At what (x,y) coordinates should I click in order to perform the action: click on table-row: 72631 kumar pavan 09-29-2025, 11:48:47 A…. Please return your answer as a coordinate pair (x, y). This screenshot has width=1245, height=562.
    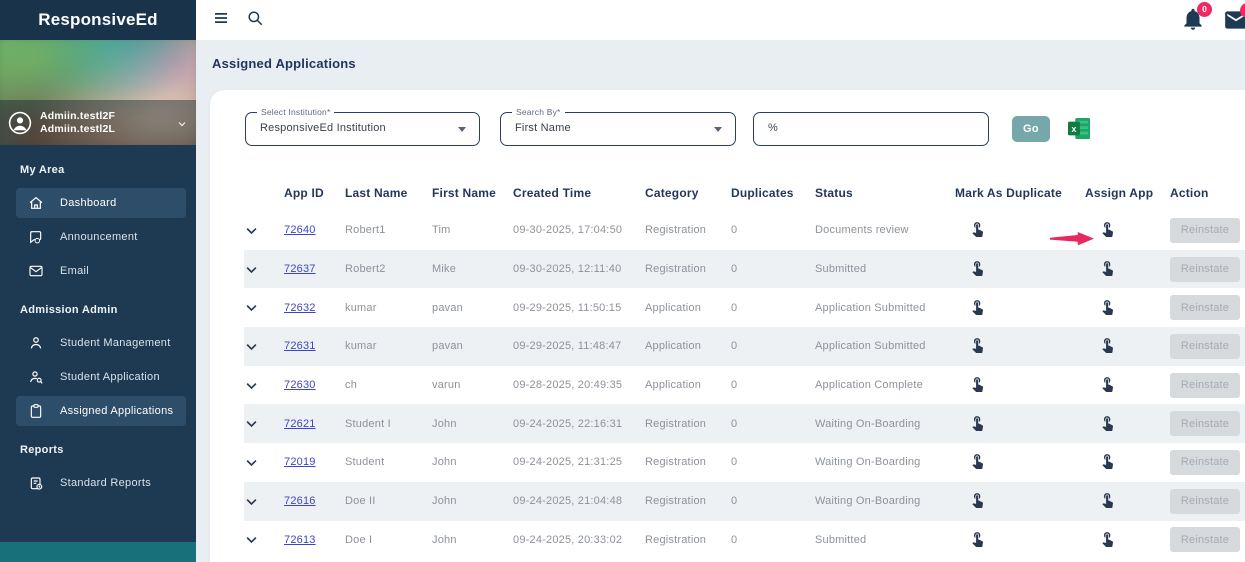
    Looking at the image, I should click on (744, 346).